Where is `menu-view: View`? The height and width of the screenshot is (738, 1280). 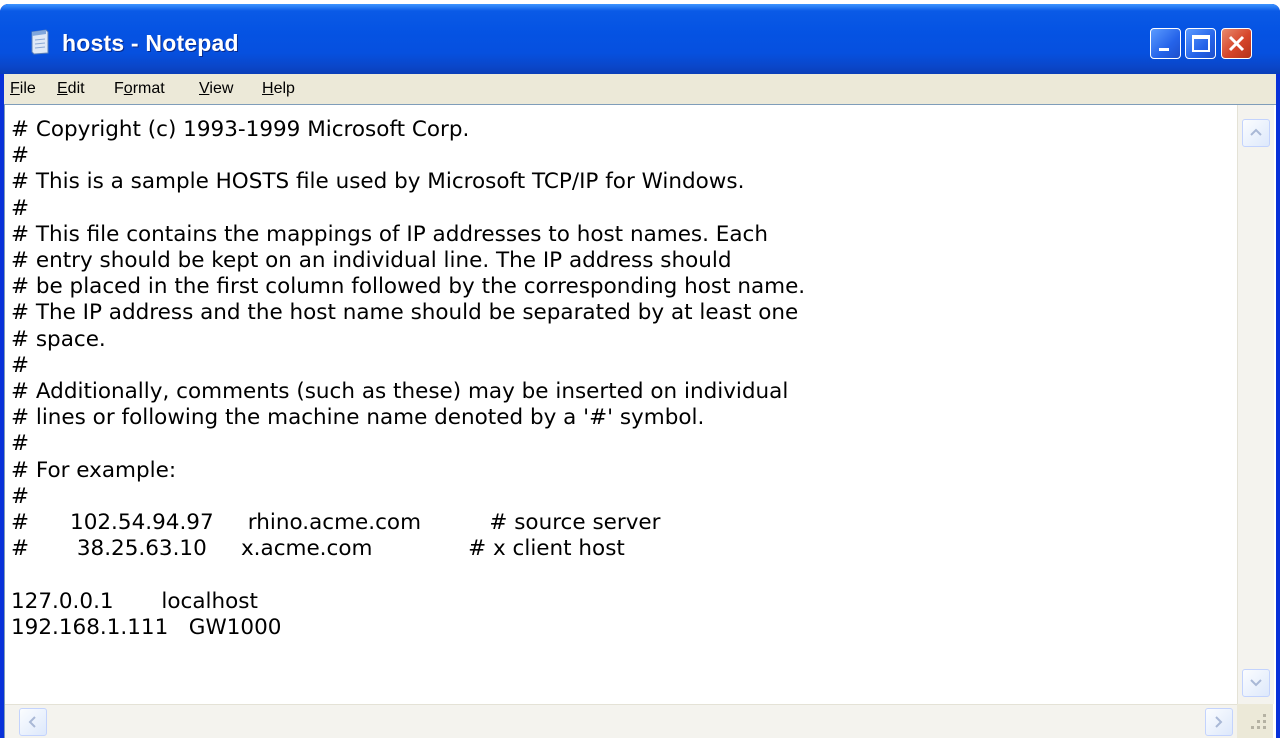 menu-view: View is located at coordinates (216, 89).